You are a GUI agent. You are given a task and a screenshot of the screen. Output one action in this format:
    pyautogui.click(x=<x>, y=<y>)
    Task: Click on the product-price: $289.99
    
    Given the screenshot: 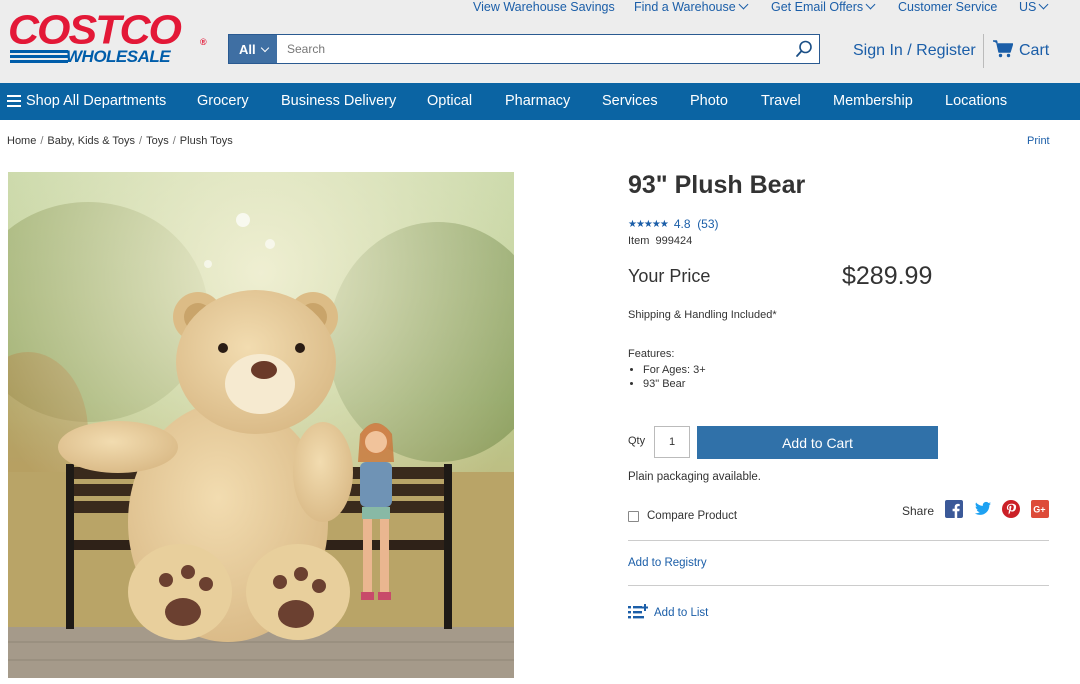 What is the action you would take?
    pyautogui.click(x=887, y=276)
    